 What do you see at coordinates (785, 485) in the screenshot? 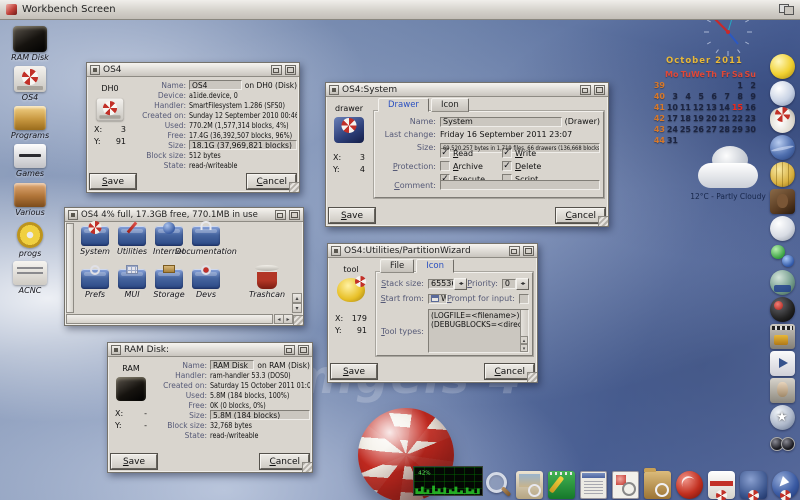
I see `pointer-ball-icon` at bounding box center [785, 485].